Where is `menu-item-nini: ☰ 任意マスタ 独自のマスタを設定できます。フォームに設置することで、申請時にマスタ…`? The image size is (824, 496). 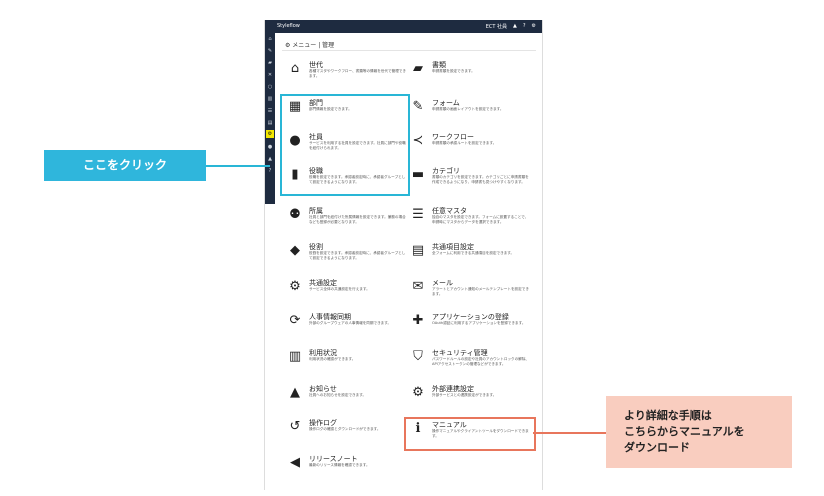
menu-item-nini: ☰ 任意マスタ 独自のマスタを設定できます。フォームに設置することで、申請時にマスタ… is located at coordinates (470, 220).